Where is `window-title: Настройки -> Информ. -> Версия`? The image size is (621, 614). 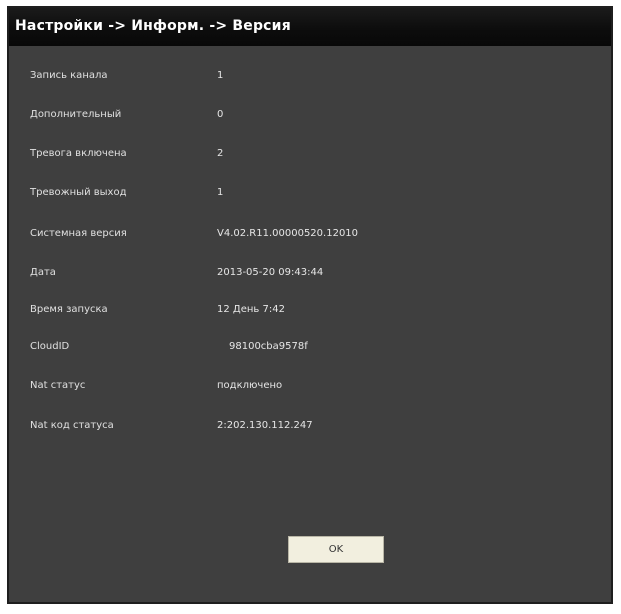
window-title: Настройки -> Информ. -> Версия is located at coordinates (153, 26).